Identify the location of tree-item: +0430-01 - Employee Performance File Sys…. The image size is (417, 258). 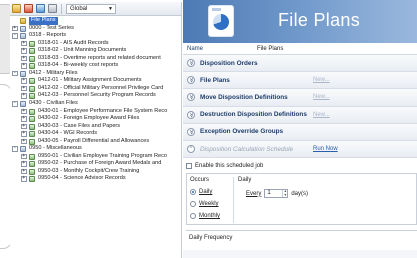
(95, 112).